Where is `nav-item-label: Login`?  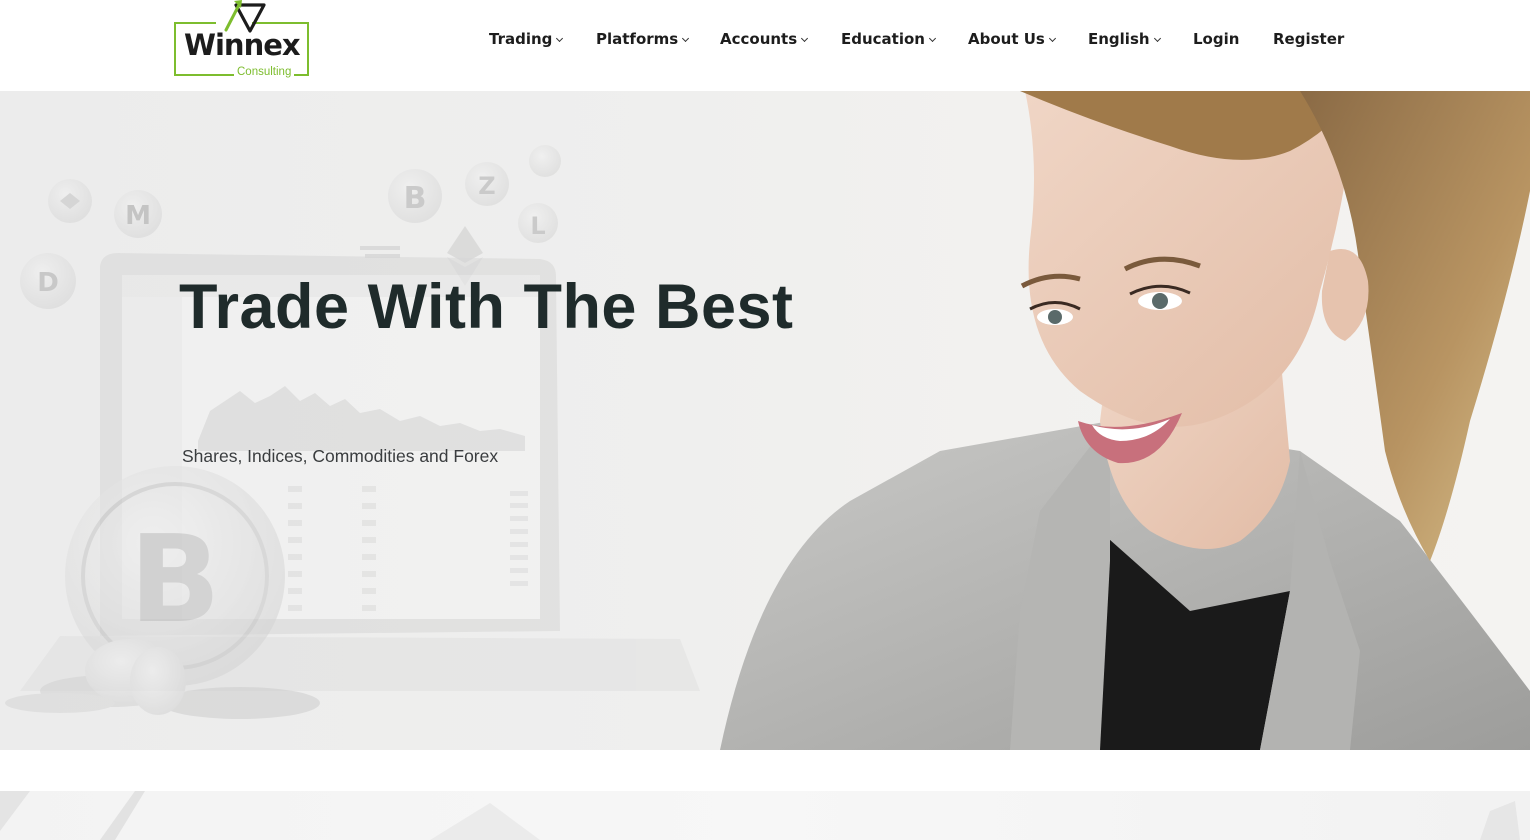 nav-item-label: Login is located at coordinates (1216, 39).